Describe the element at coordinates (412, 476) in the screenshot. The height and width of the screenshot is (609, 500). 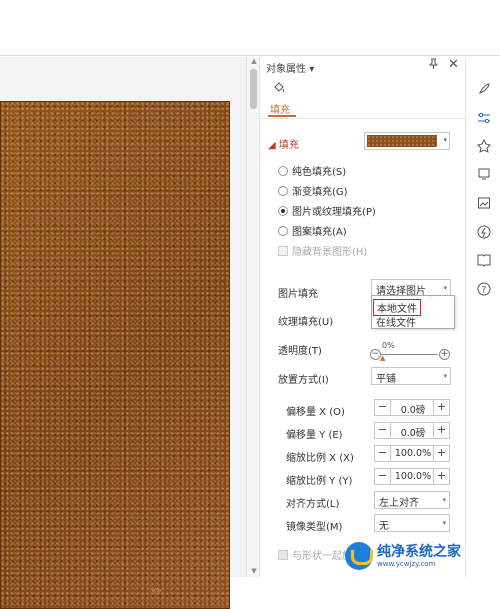
I see `scale-y-stepper: −100.0% +` at that location.